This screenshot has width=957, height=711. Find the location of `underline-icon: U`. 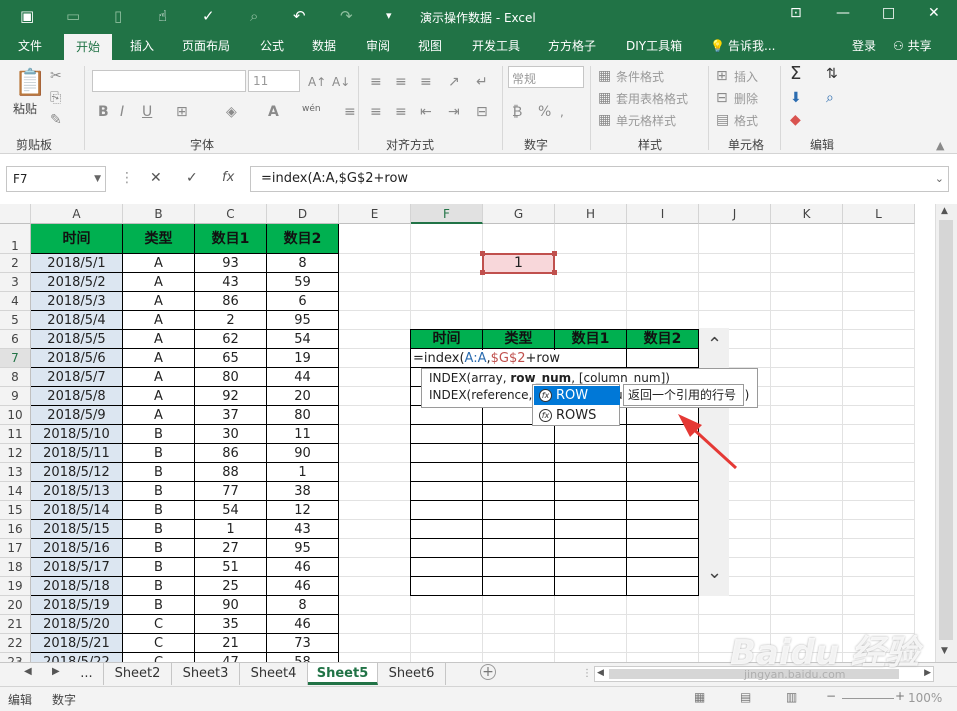

underline-icon: U is located at coordinates (147, 112).